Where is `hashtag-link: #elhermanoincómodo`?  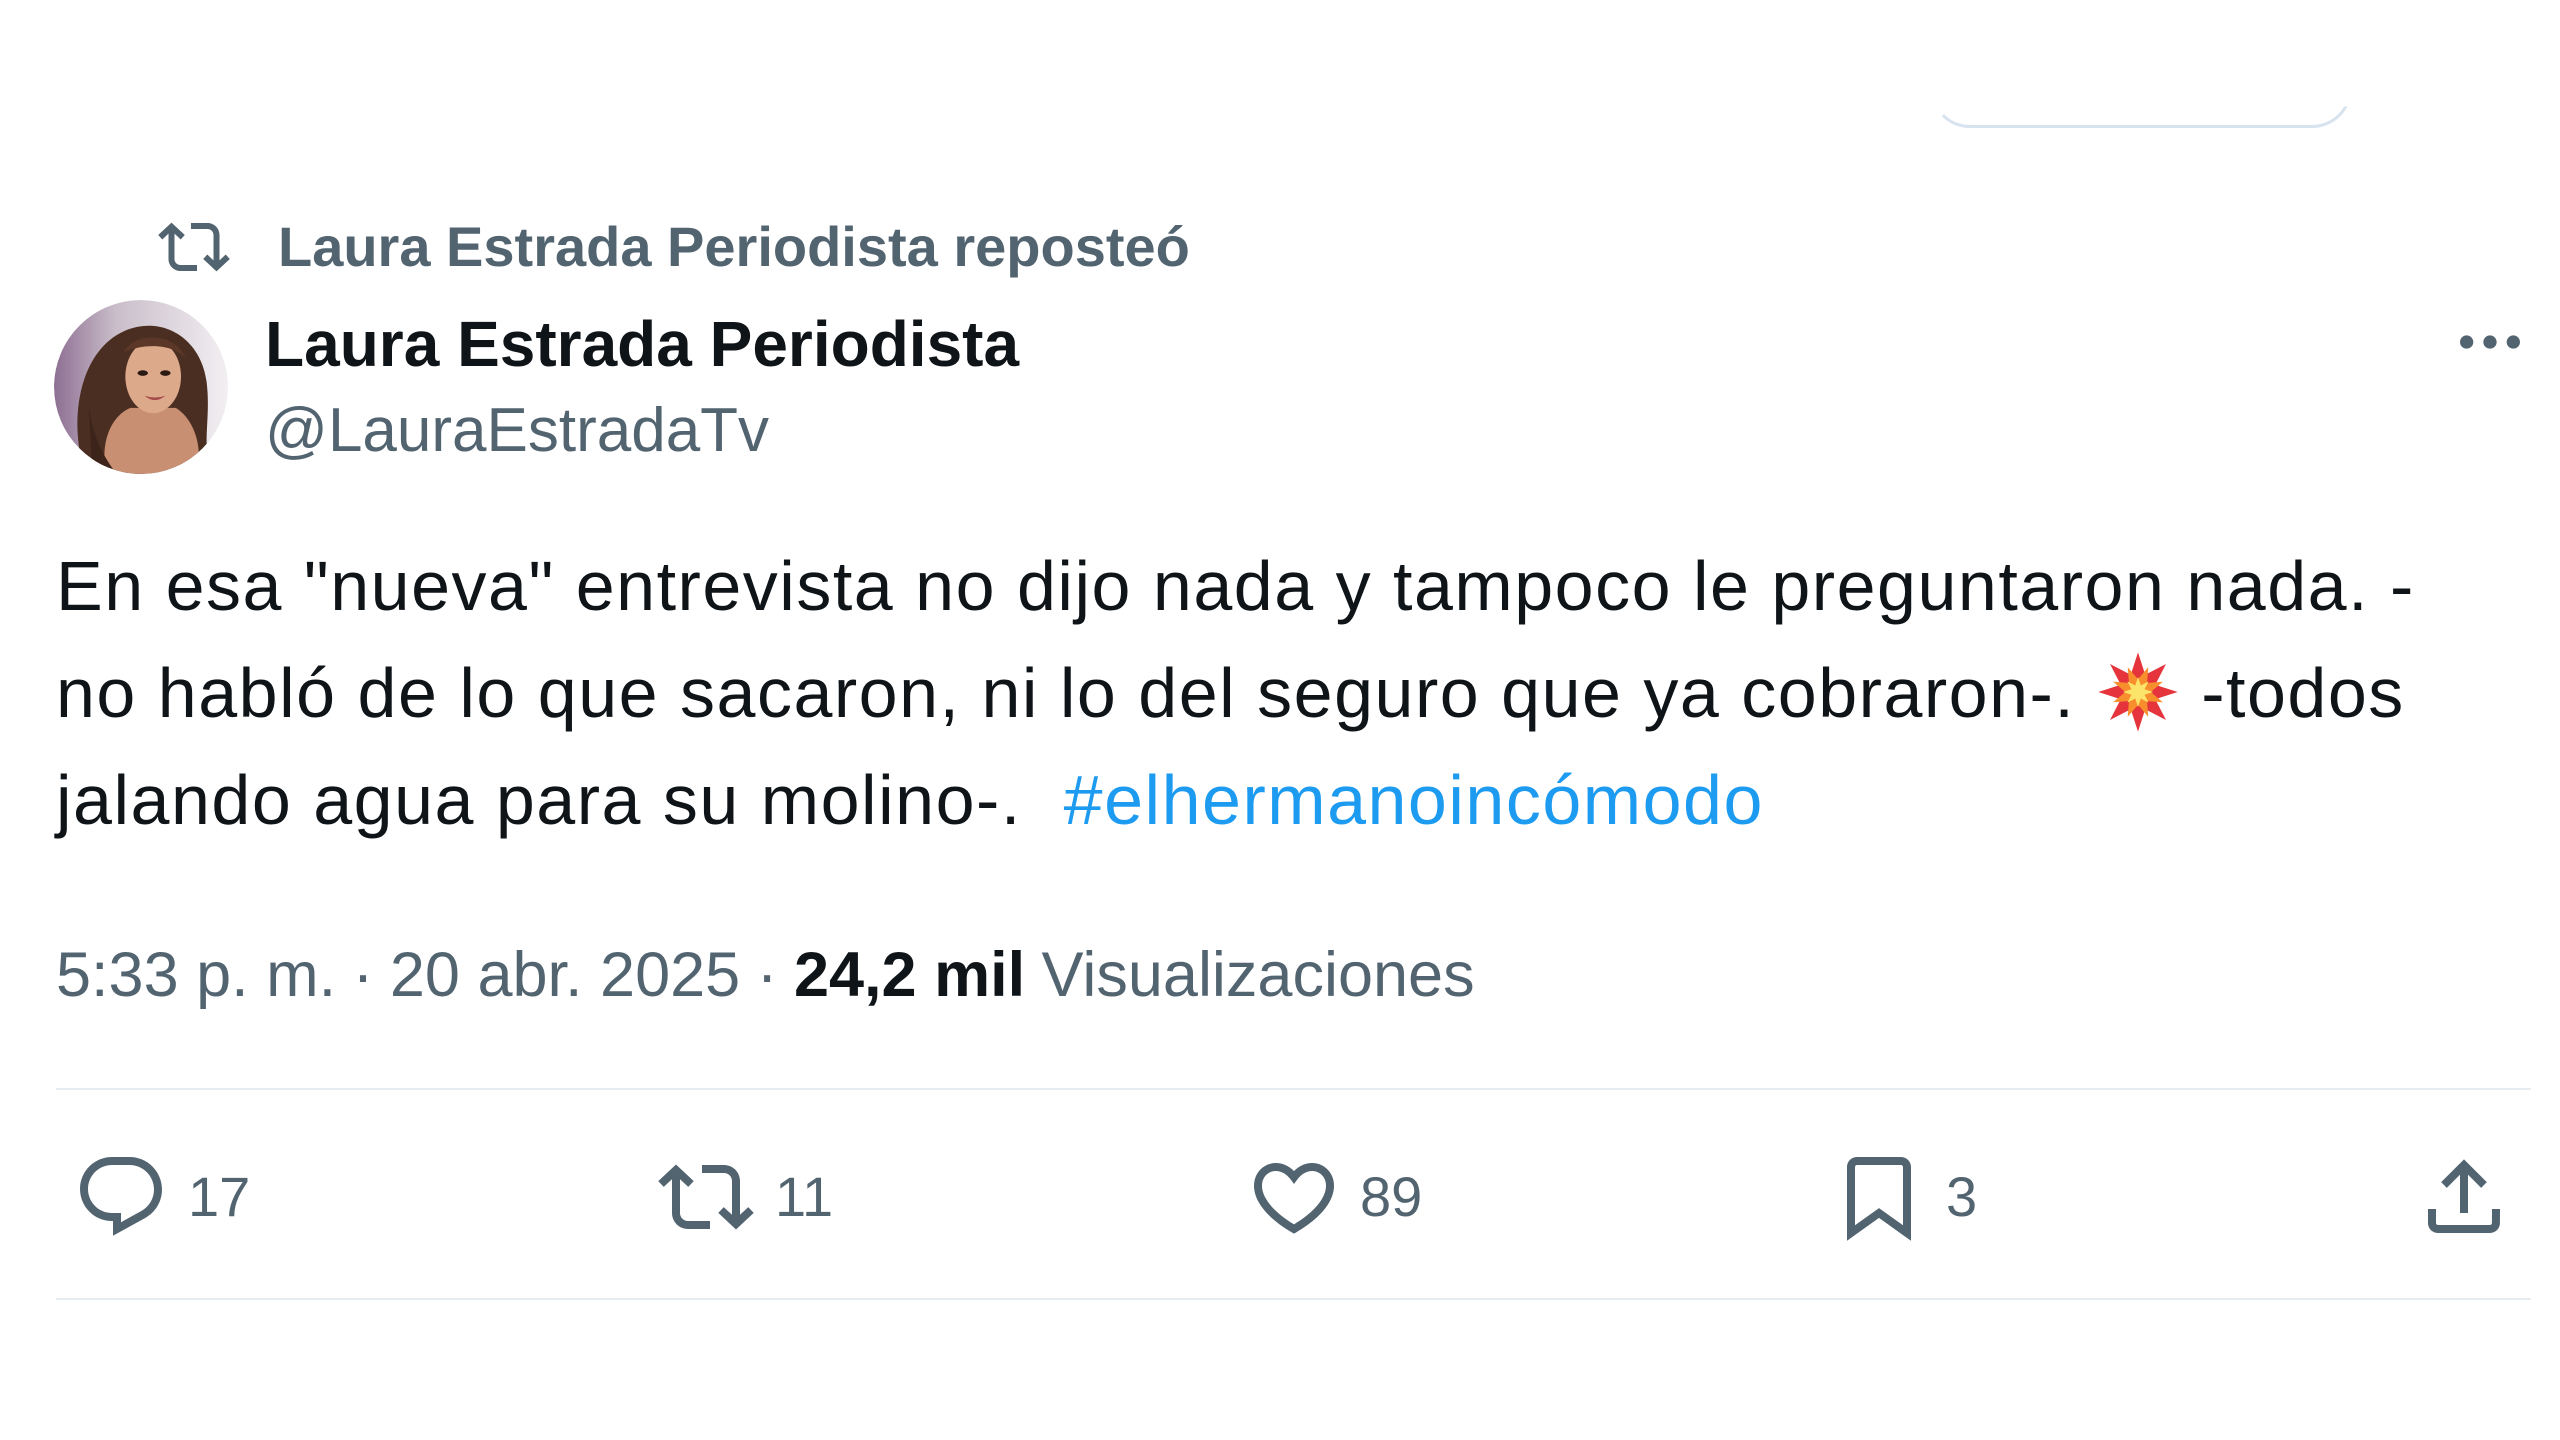 hashtag-link: #elhermanoincómodo is located at coordinates (1414, 800).